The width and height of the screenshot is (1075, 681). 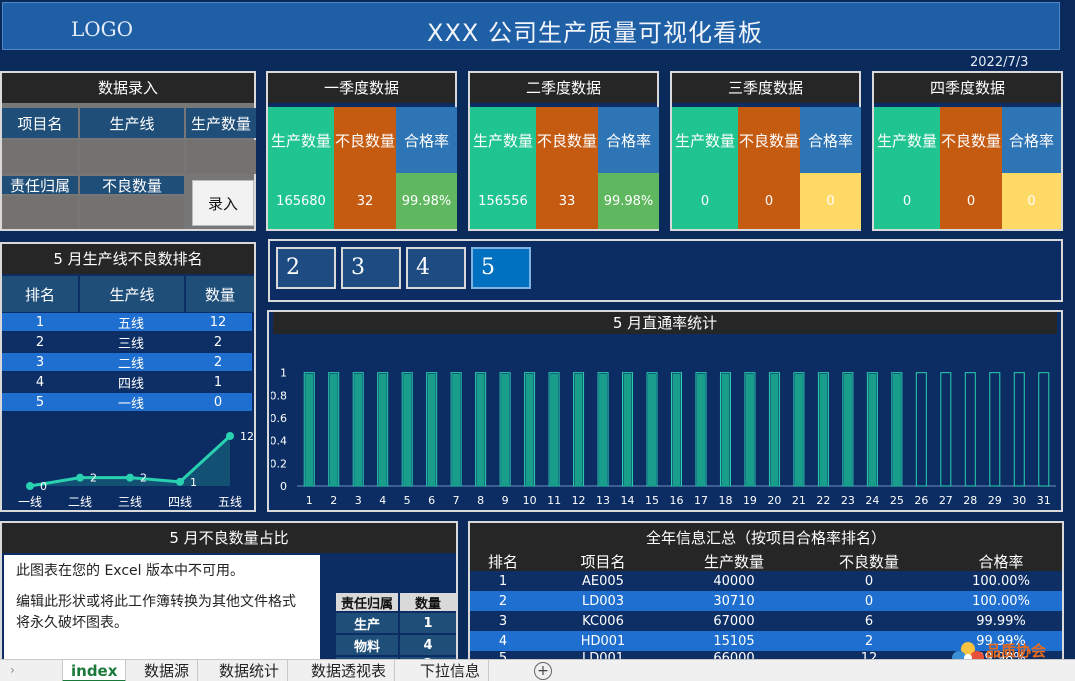 What do you see at coordinates (579, 500) in the screenshot?
I see `x-tick-label: 12` at bounding box center [579, 500].